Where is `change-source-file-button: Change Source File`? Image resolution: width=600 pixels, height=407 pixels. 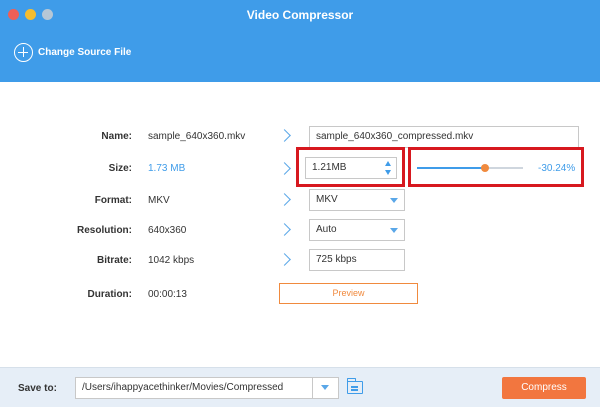
change-source-file-button: Change Source File is located at coordinates (84, 52).